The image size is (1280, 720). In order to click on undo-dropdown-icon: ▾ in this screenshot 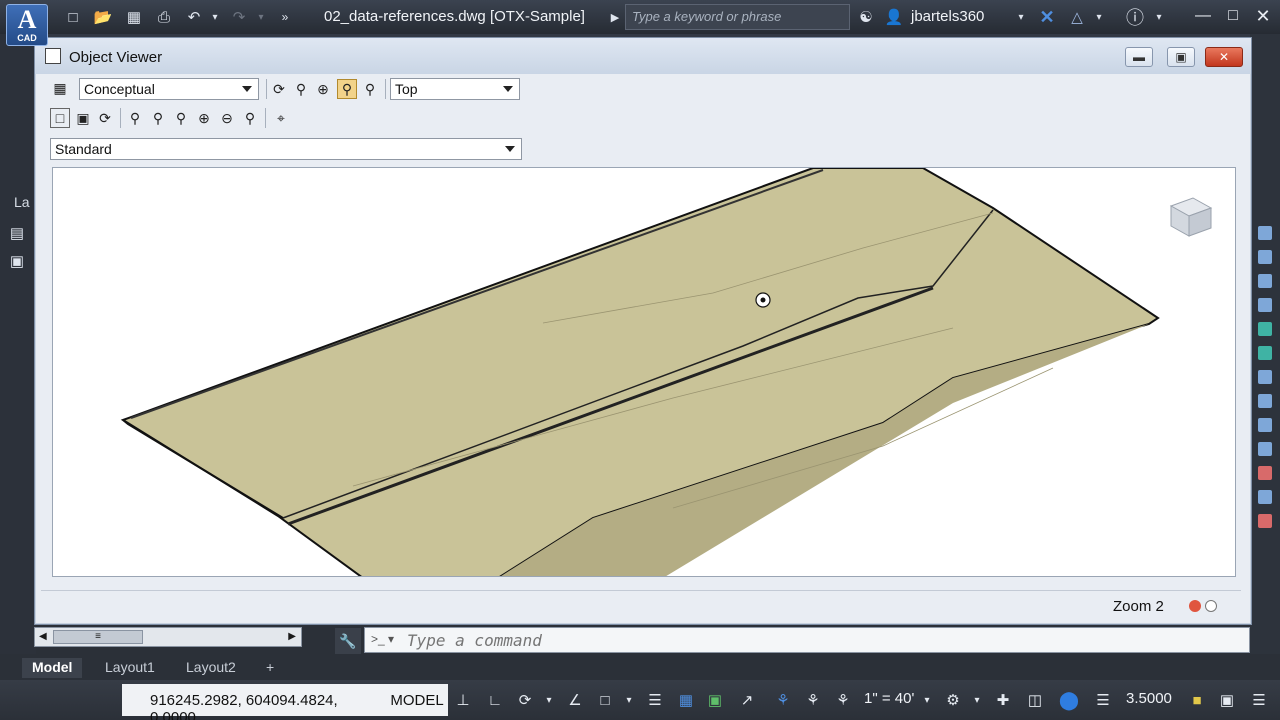, I will do `click(215, 17)`.